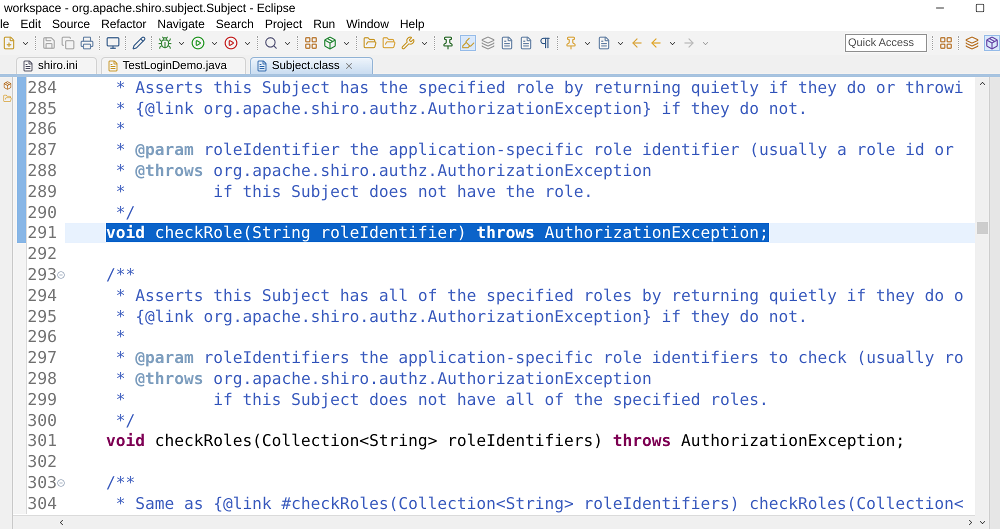 The height and width of the screenshot is (529, 1000). What do you see at coordinates (231, 43) in the screenshot?
I see `run-tool-icon` at bounding box center [231, 43].